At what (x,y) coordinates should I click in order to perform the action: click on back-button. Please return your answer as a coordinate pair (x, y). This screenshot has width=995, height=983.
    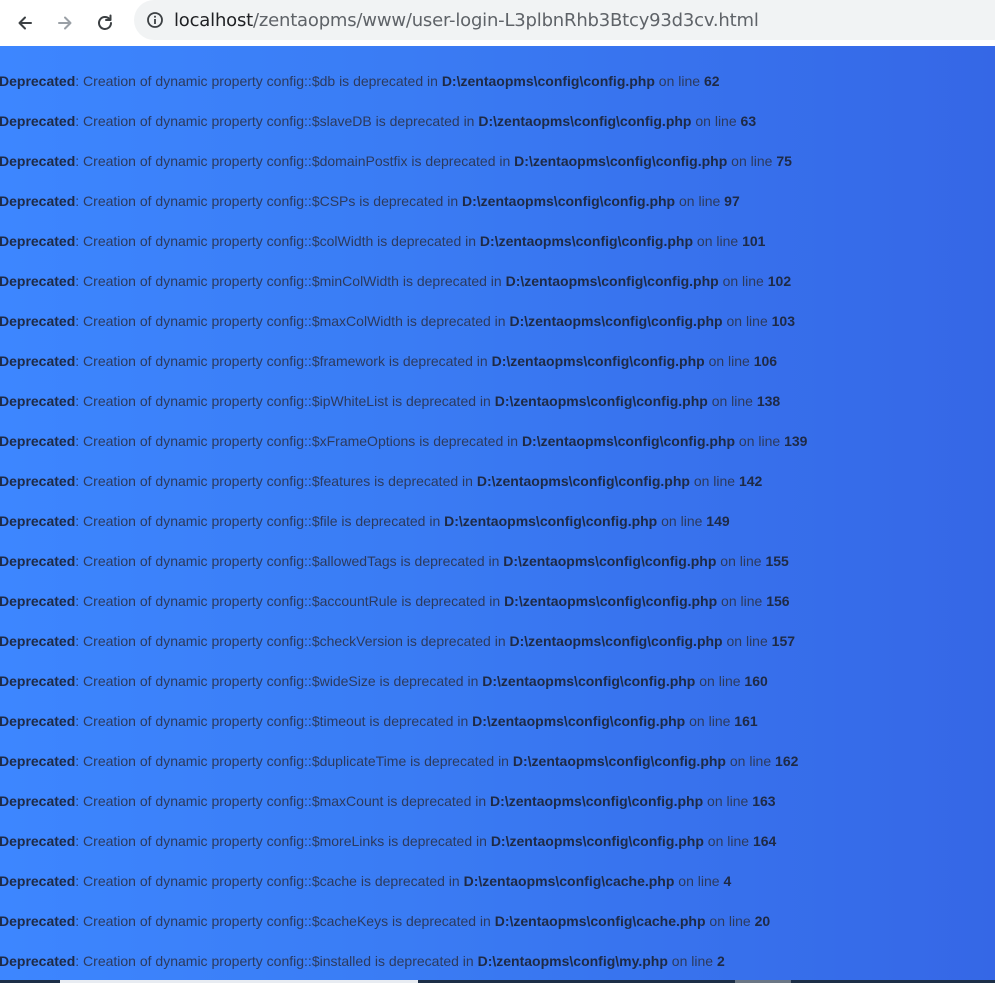
    Looking at the image, I should click on (25, 23).